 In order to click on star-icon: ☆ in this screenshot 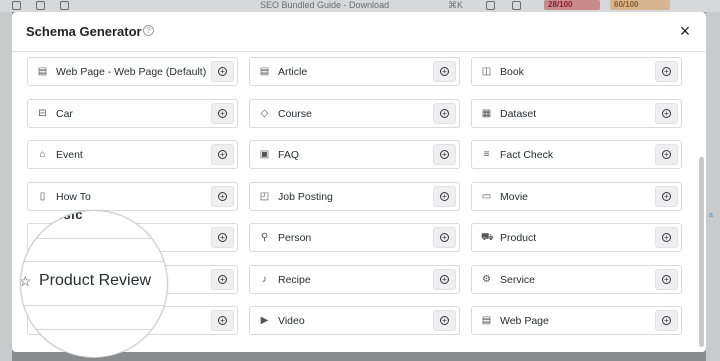, I will do `click(26, 281)`.